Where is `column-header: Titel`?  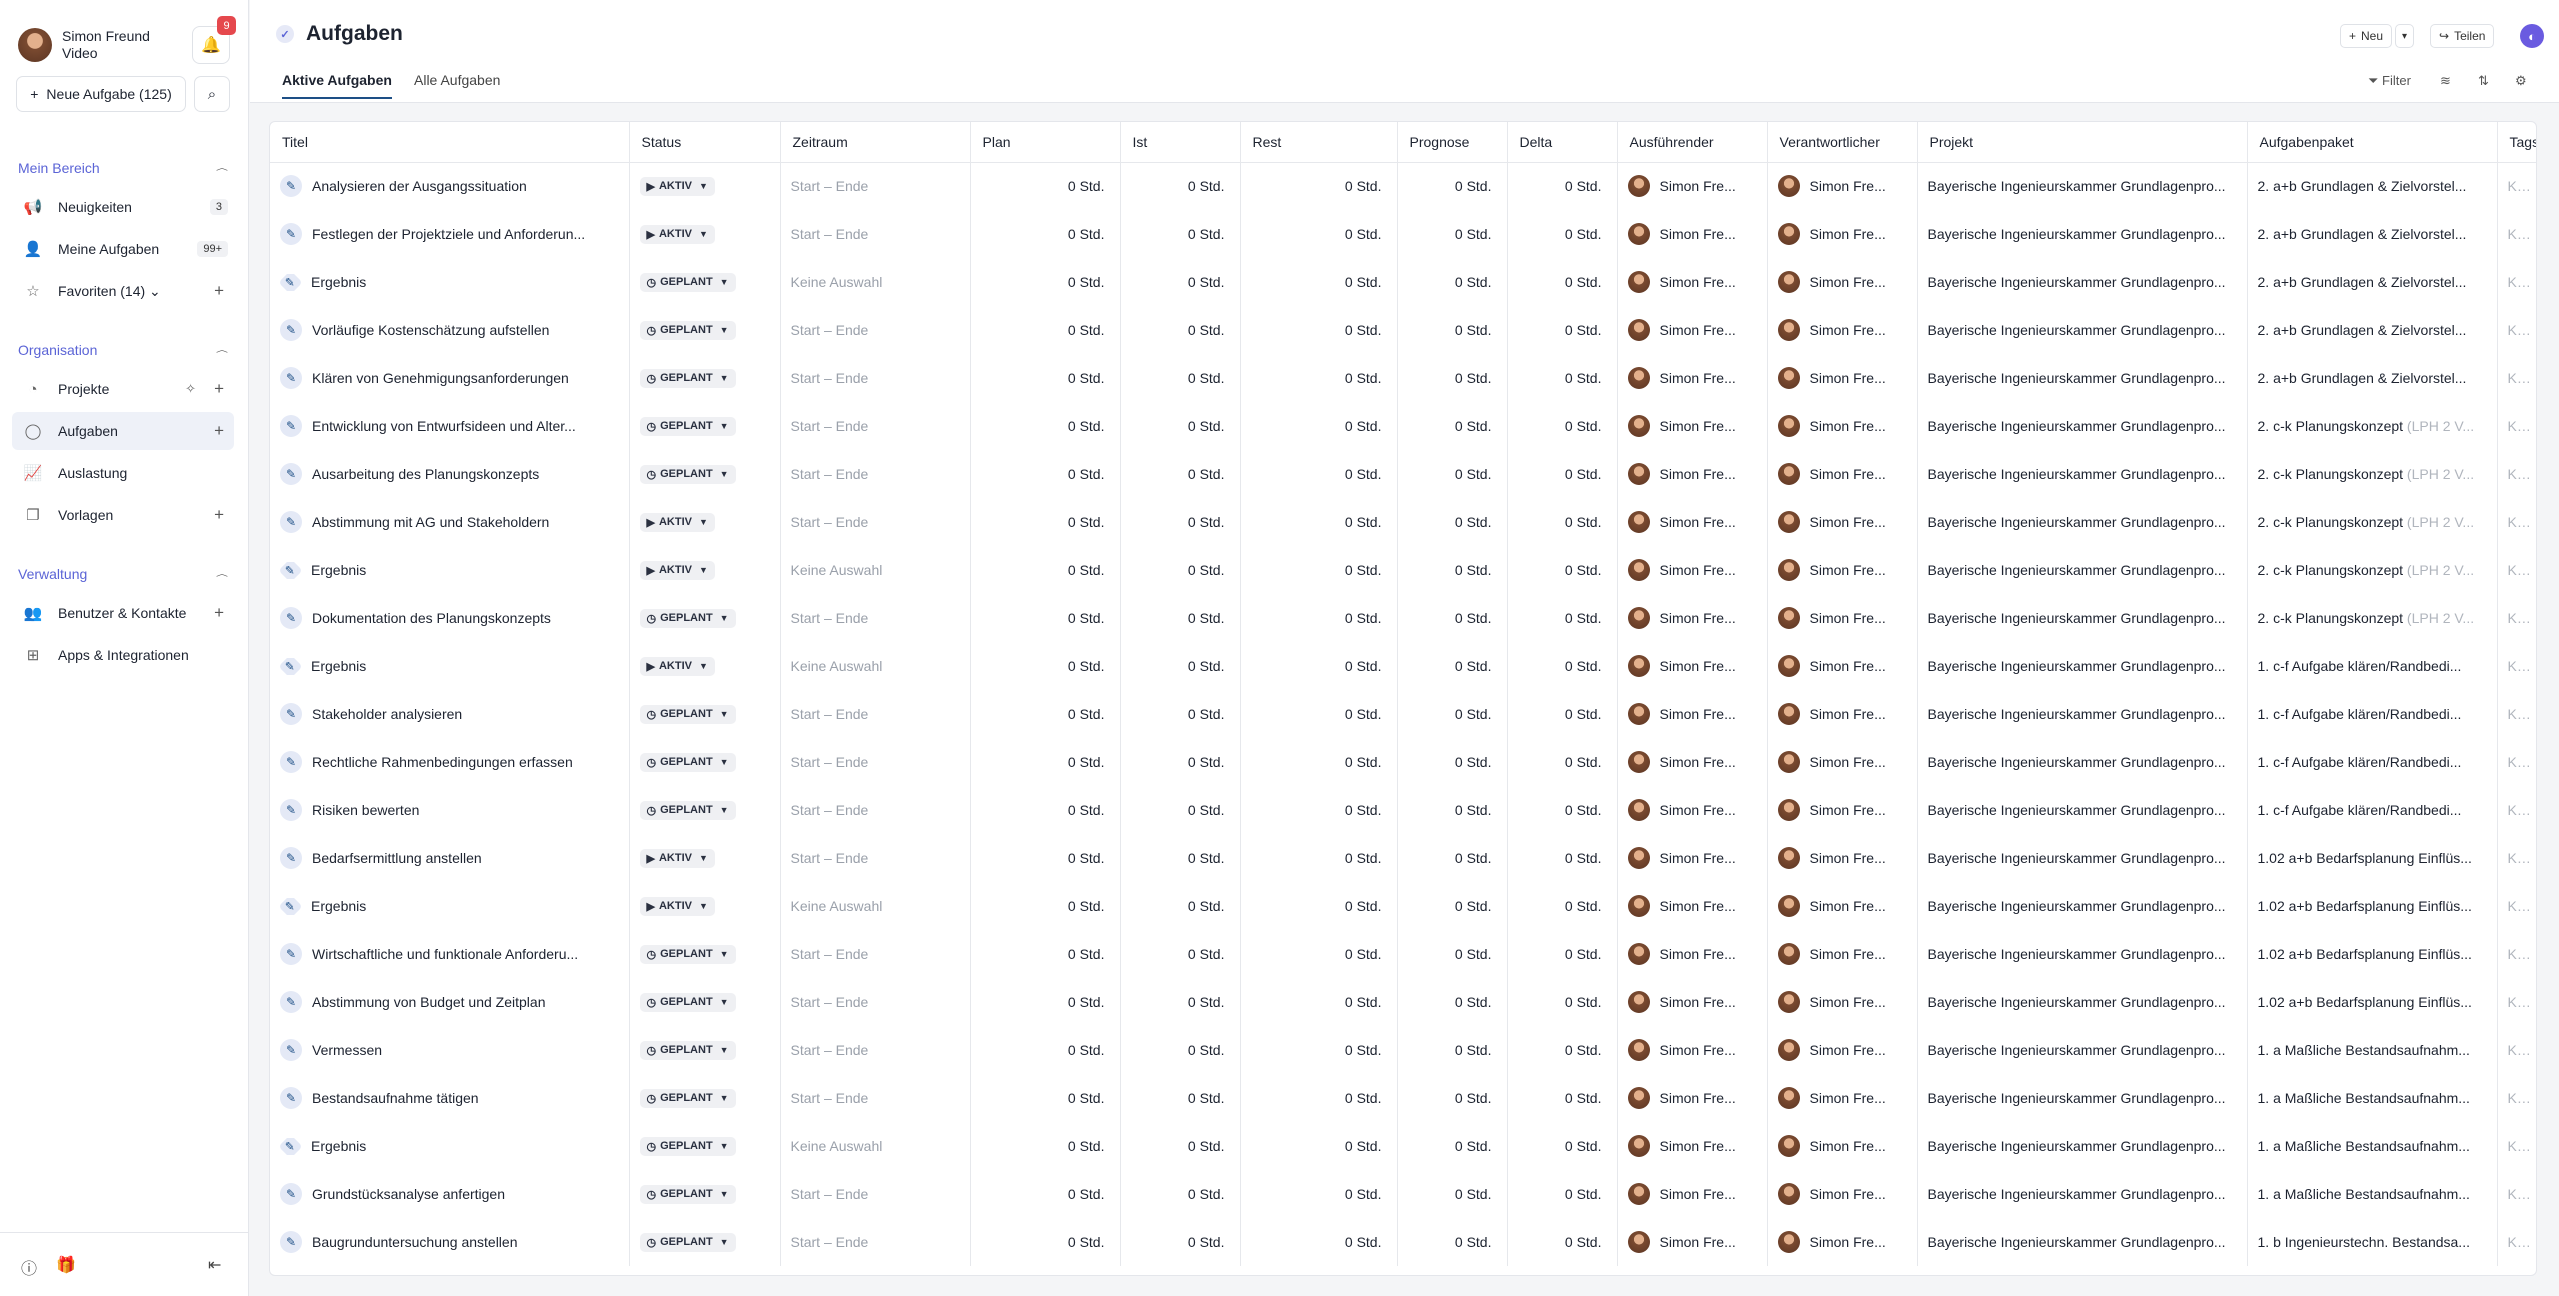
column-header: Titel is located at coordinates (450, 142).